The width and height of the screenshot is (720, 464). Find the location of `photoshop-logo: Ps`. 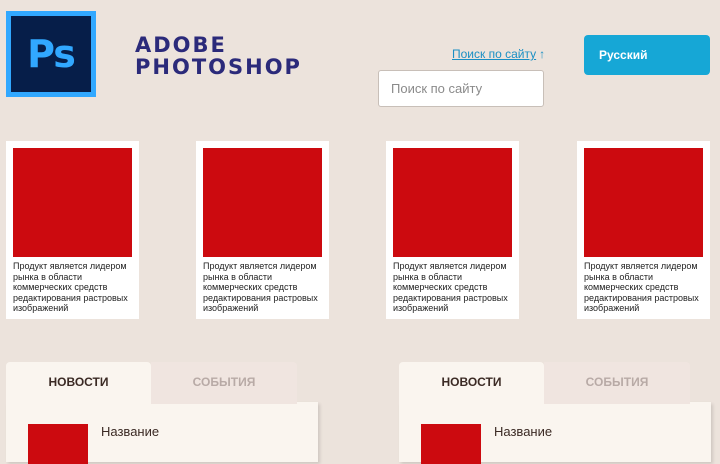

photoshop-logo: Ps is located at coordinates (51, 54).